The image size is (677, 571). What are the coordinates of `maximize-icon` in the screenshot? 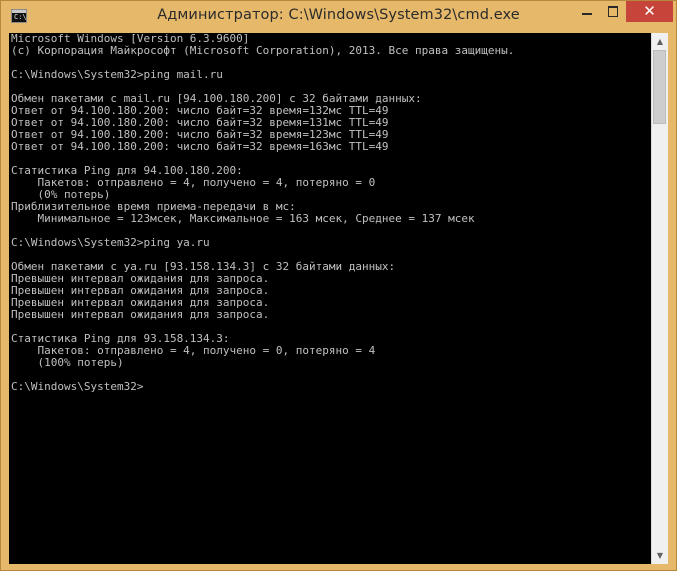 It's located at (613, 11).